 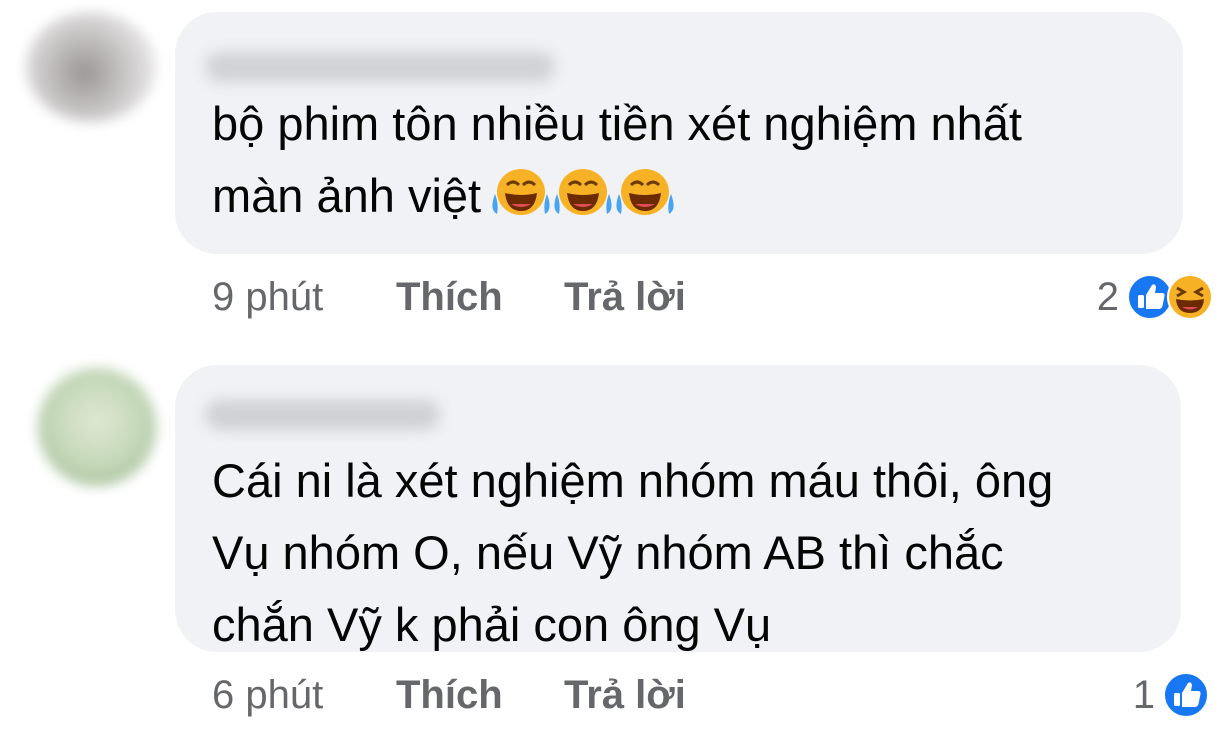 I want to click on comment-line: màn ảnh việt, so click(x=617, y=199).